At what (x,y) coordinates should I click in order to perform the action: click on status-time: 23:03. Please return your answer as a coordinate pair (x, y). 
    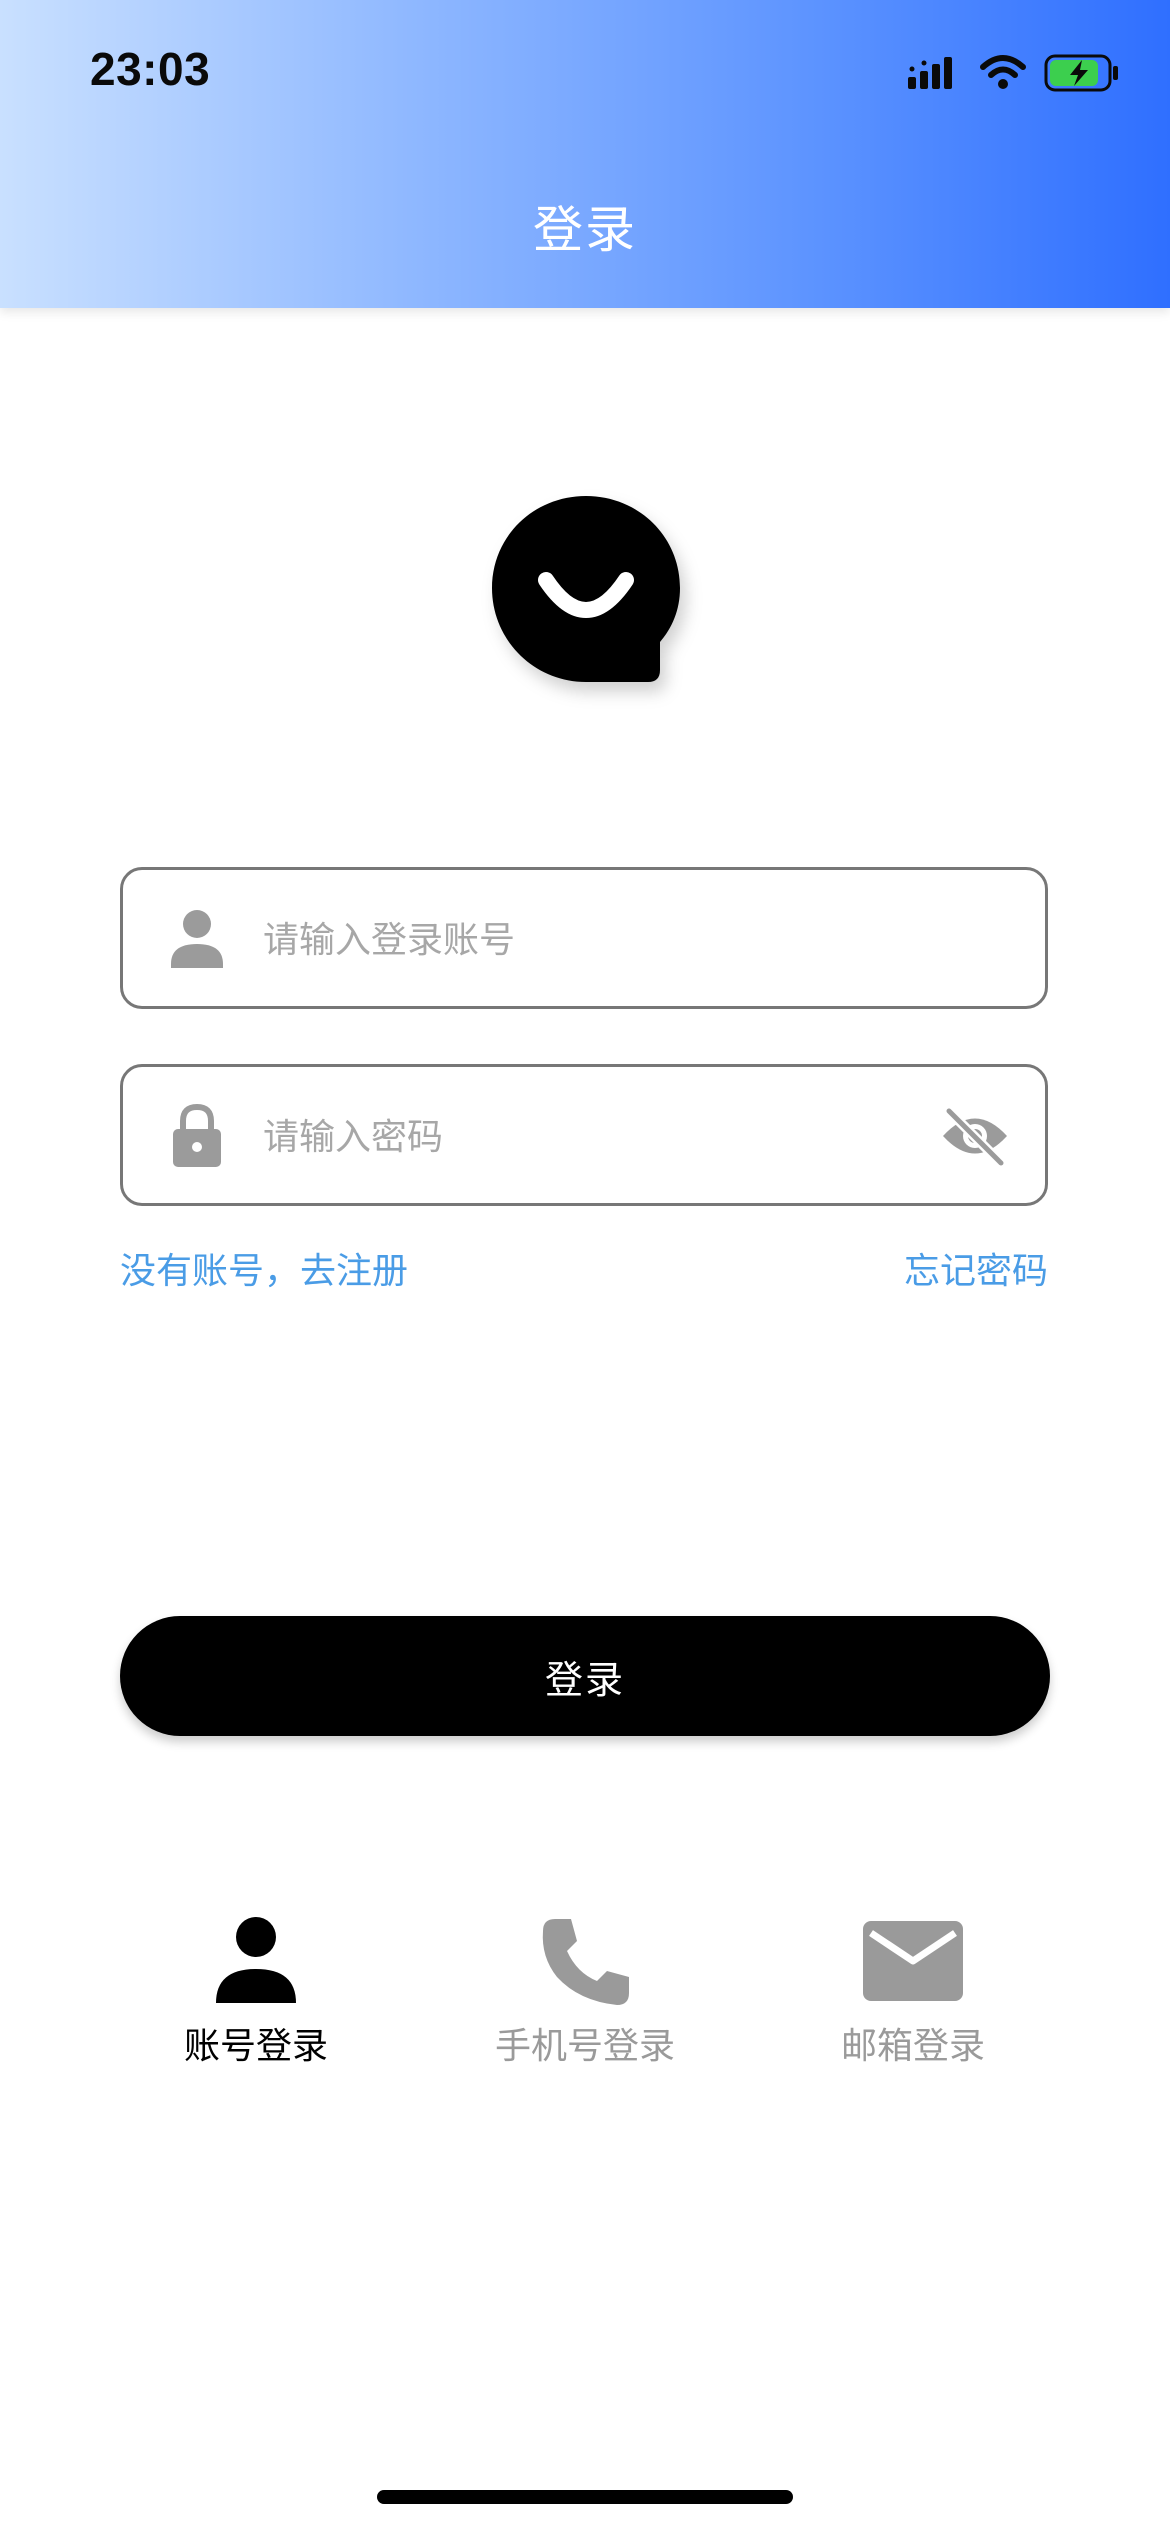
    Looking at the image, I should click on (150, 69).